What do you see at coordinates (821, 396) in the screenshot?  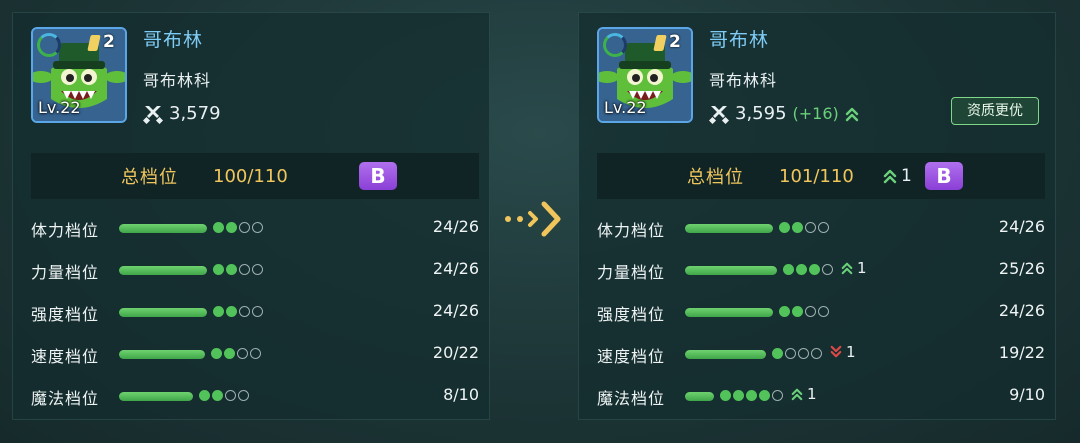 I see `tier-row: 魔法档位 1 9/10` at bounding box center [821, 396].